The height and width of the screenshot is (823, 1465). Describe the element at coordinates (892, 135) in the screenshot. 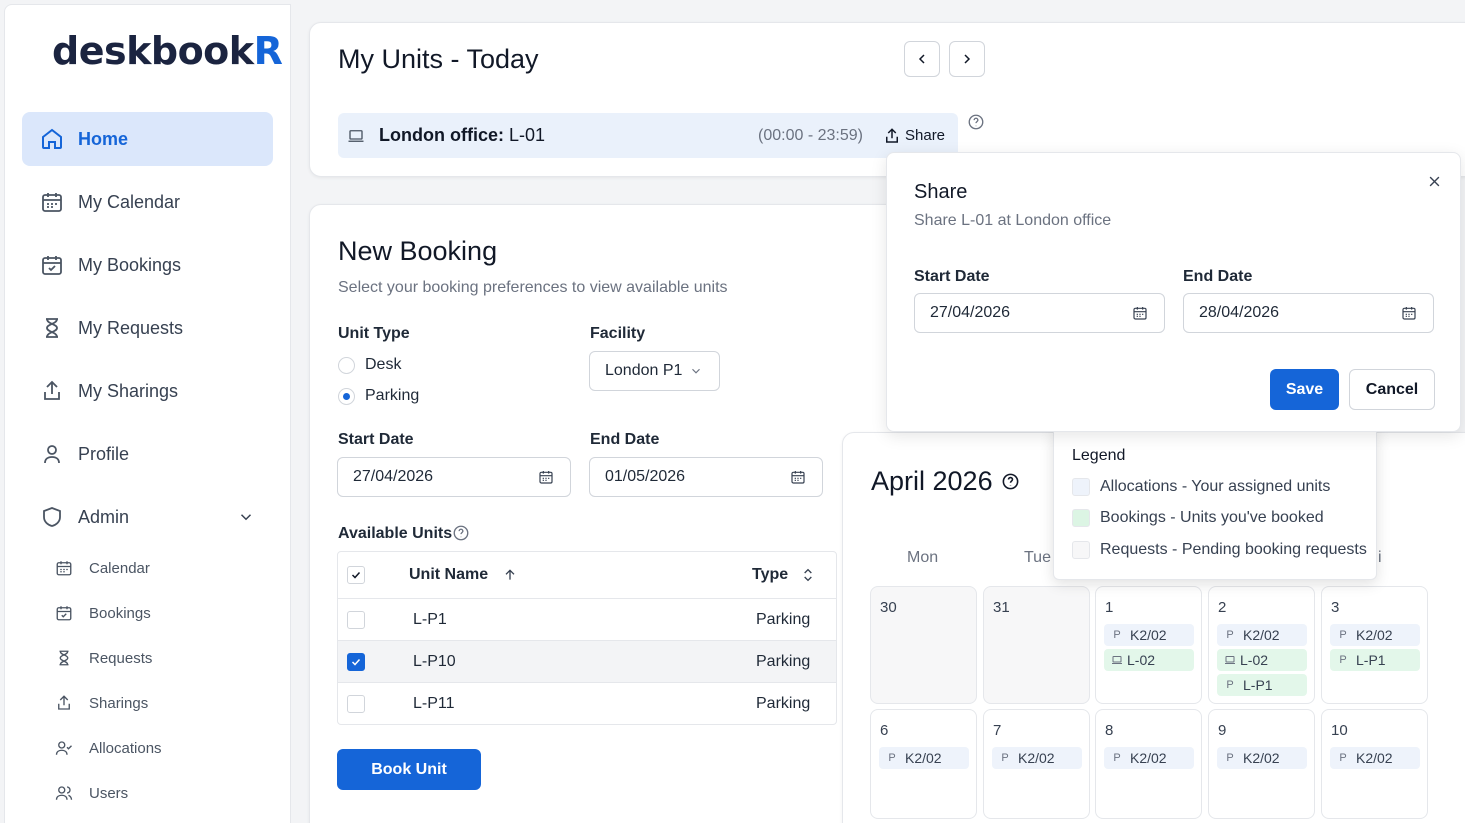

I see `share-icon` at that location.